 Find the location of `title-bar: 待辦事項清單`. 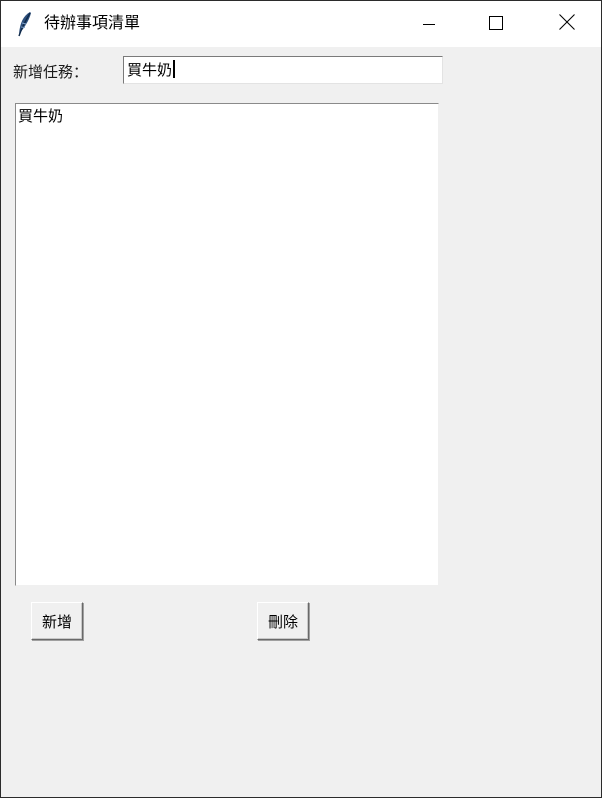

title-bar: 待辦事項清單 is located at coordinates (301, 24).